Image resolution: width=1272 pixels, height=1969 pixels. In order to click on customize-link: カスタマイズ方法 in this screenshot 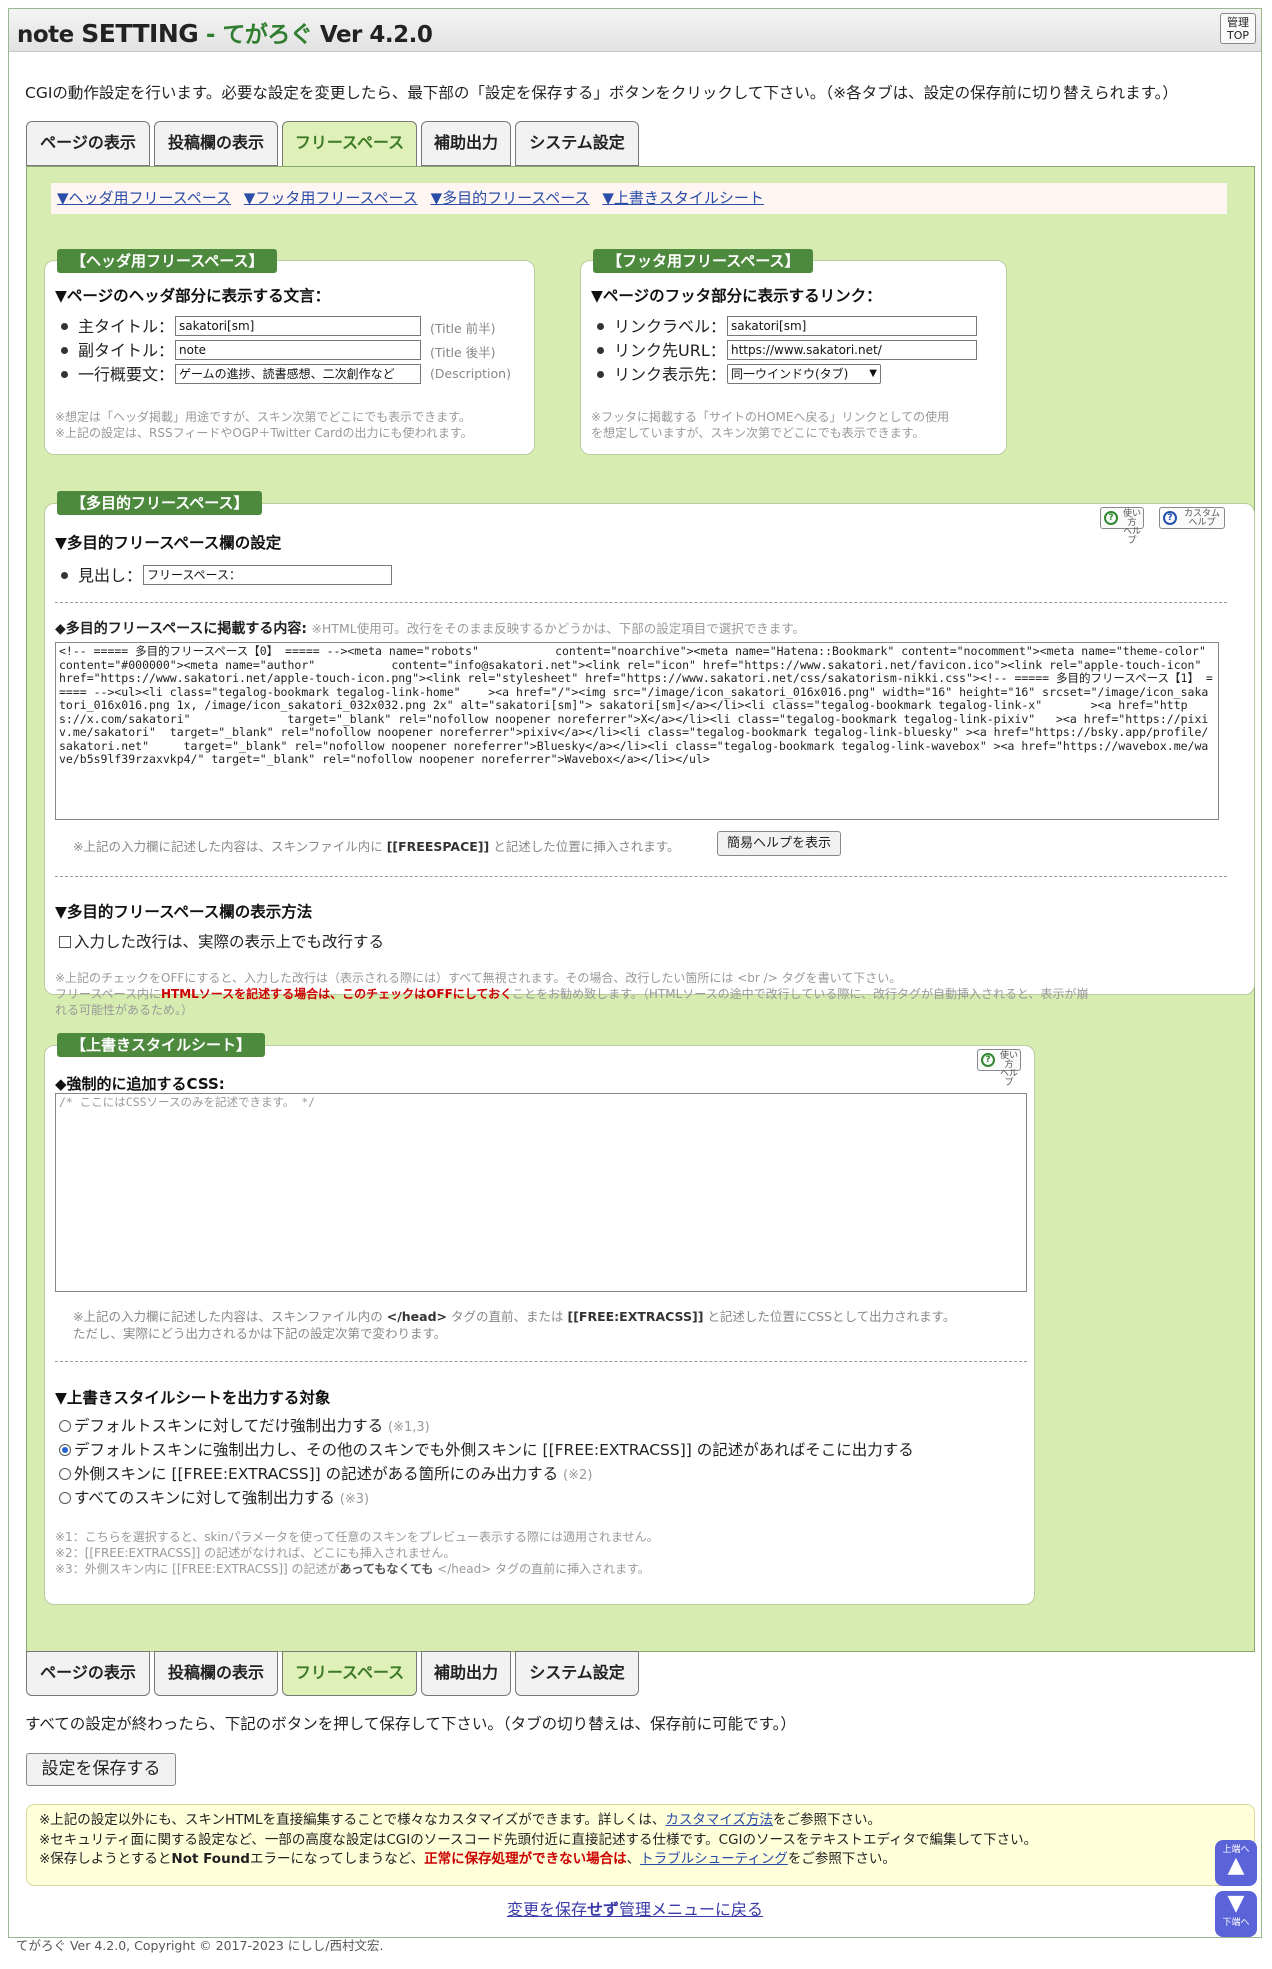, I will do `click(719, 1820)`.